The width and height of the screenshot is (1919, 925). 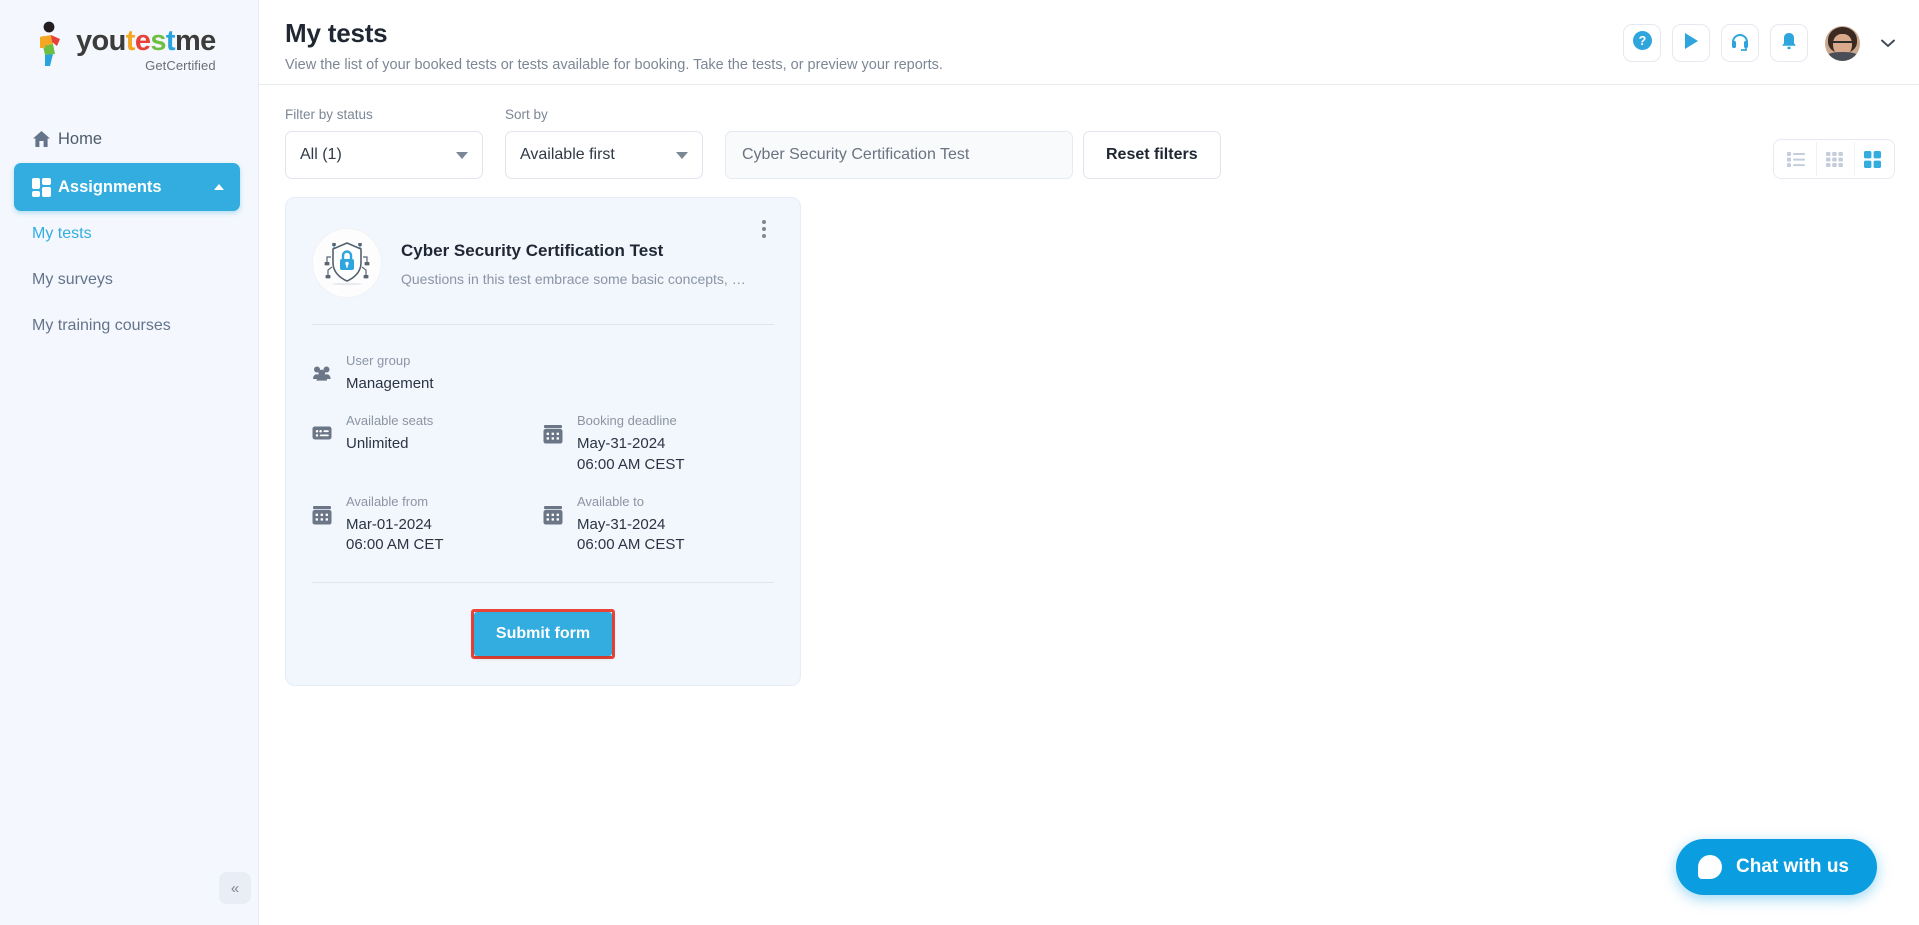 I want to click on play-tour-button, so click(x=1691, y=43).